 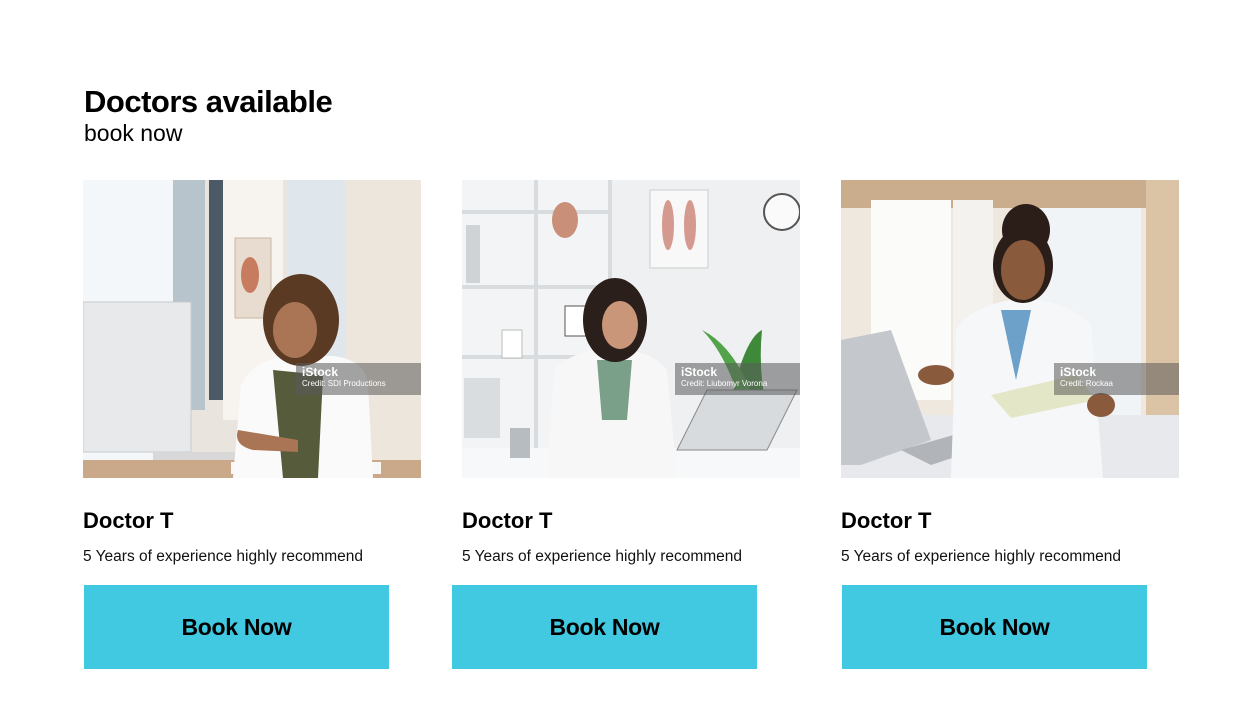 What do you see at coordinates (1116, 379) in the screenshot?
I see `watermark: iStock Credit: Rockaa` at bounding box center [1116, 379].